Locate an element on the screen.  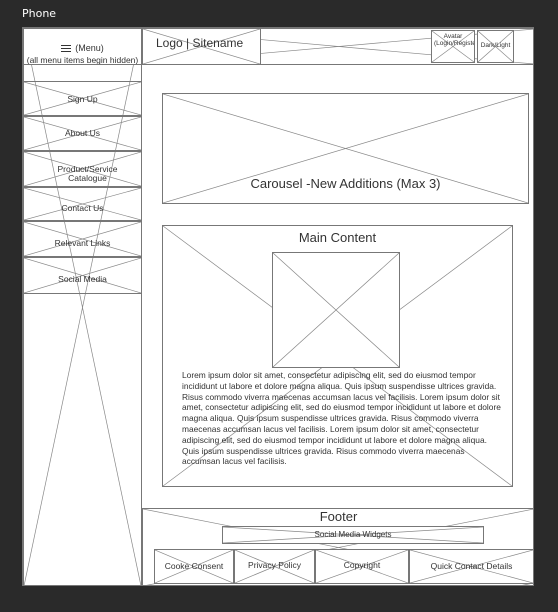
menu-item-sign-up: Sign Up is located at coordinates (82, 98).